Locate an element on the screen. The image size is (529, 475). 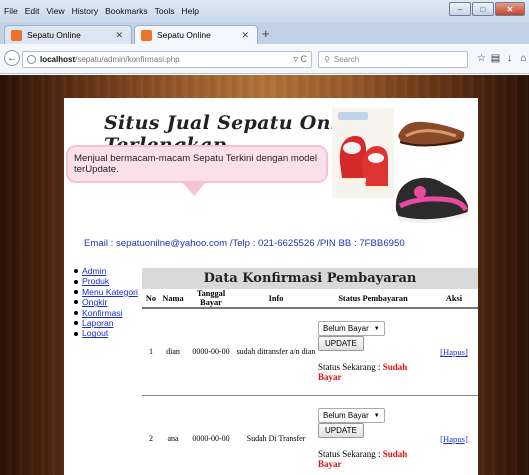
download-icon: ↓ is located at coordinates (509, 58).